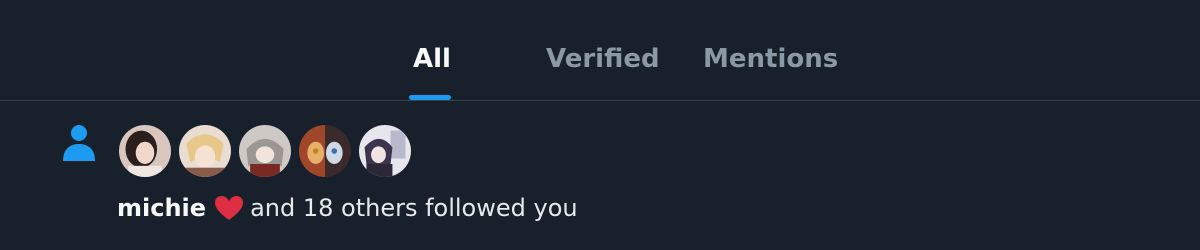 The width and height of the screenshot is (1200, 250). I want to click on notification-text: michie and 18 others followed you, so click(347, 208).